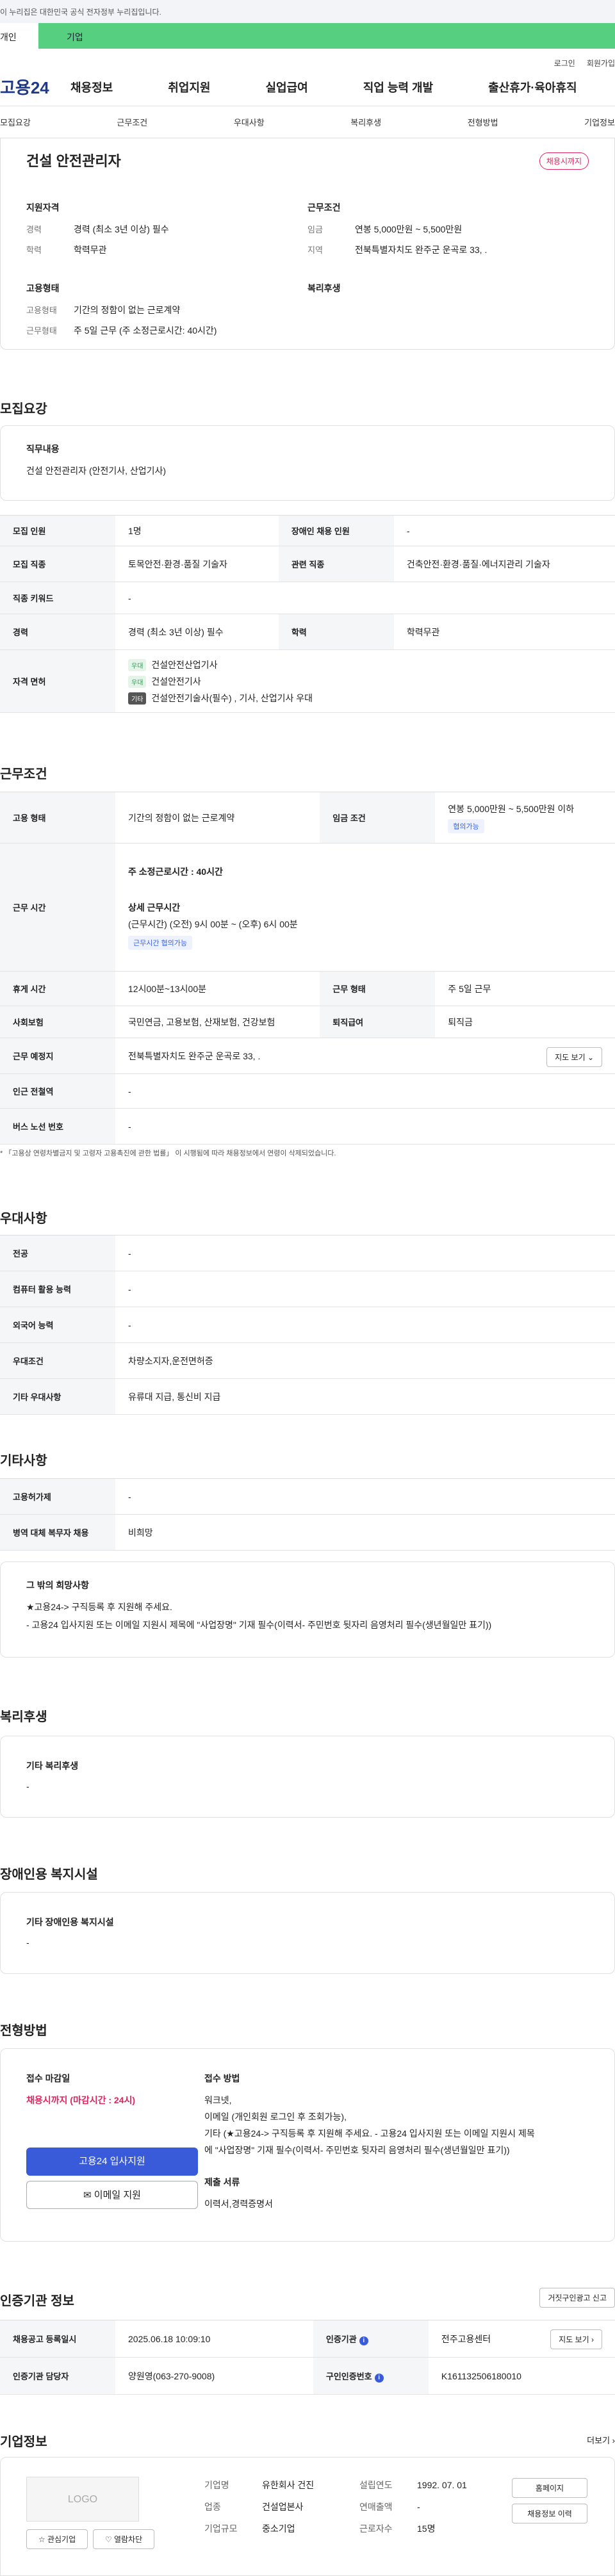  Describe the element at coordinates (27, 1786) in the screenshot. I see `welfare-value: -` at that location.